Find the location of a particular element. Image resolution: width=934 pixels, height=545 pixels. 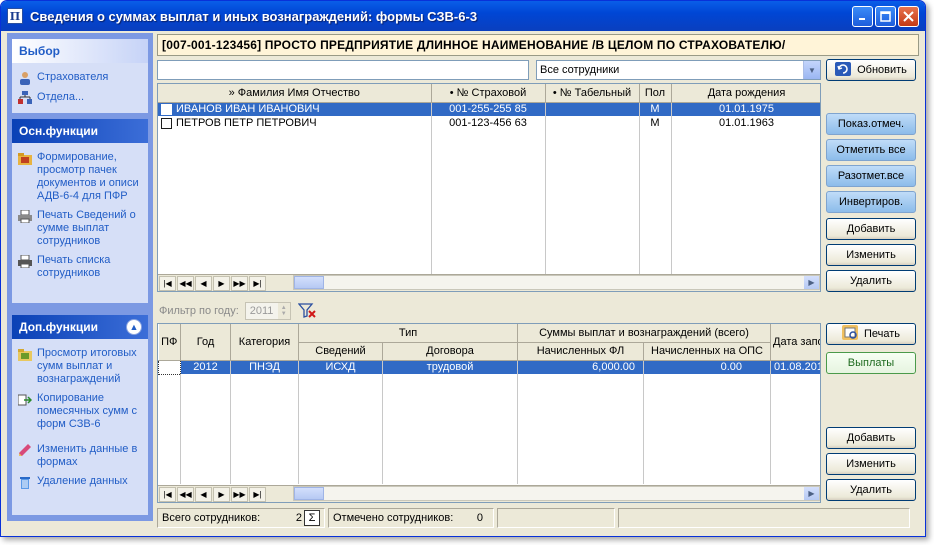

minimize-button is located at coordinates (862, 16).